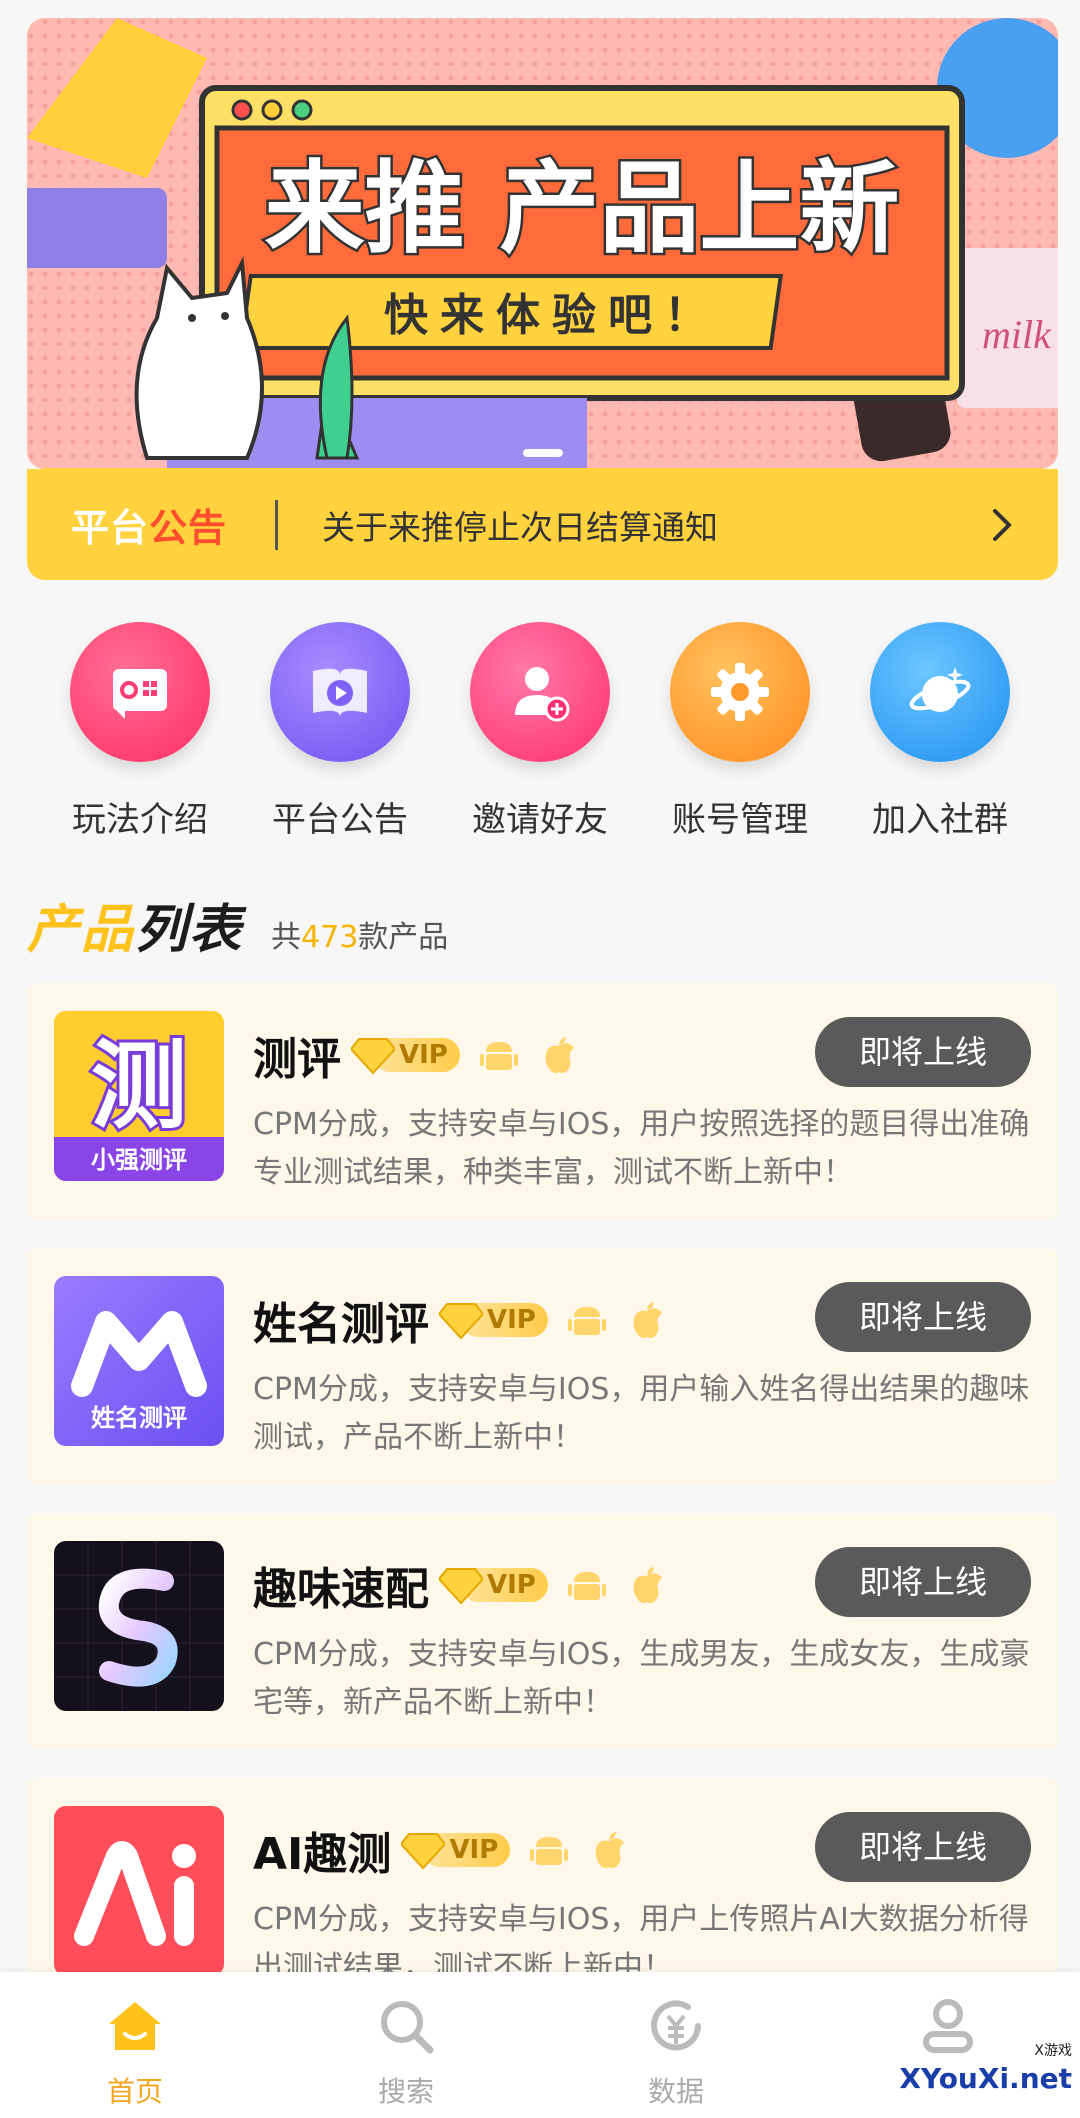 The height and width of the screenshot is (2118, 1080). Describe the element at coordinates (135, 2052) in the screenshot. I see `tab-home: 首页` at that location.